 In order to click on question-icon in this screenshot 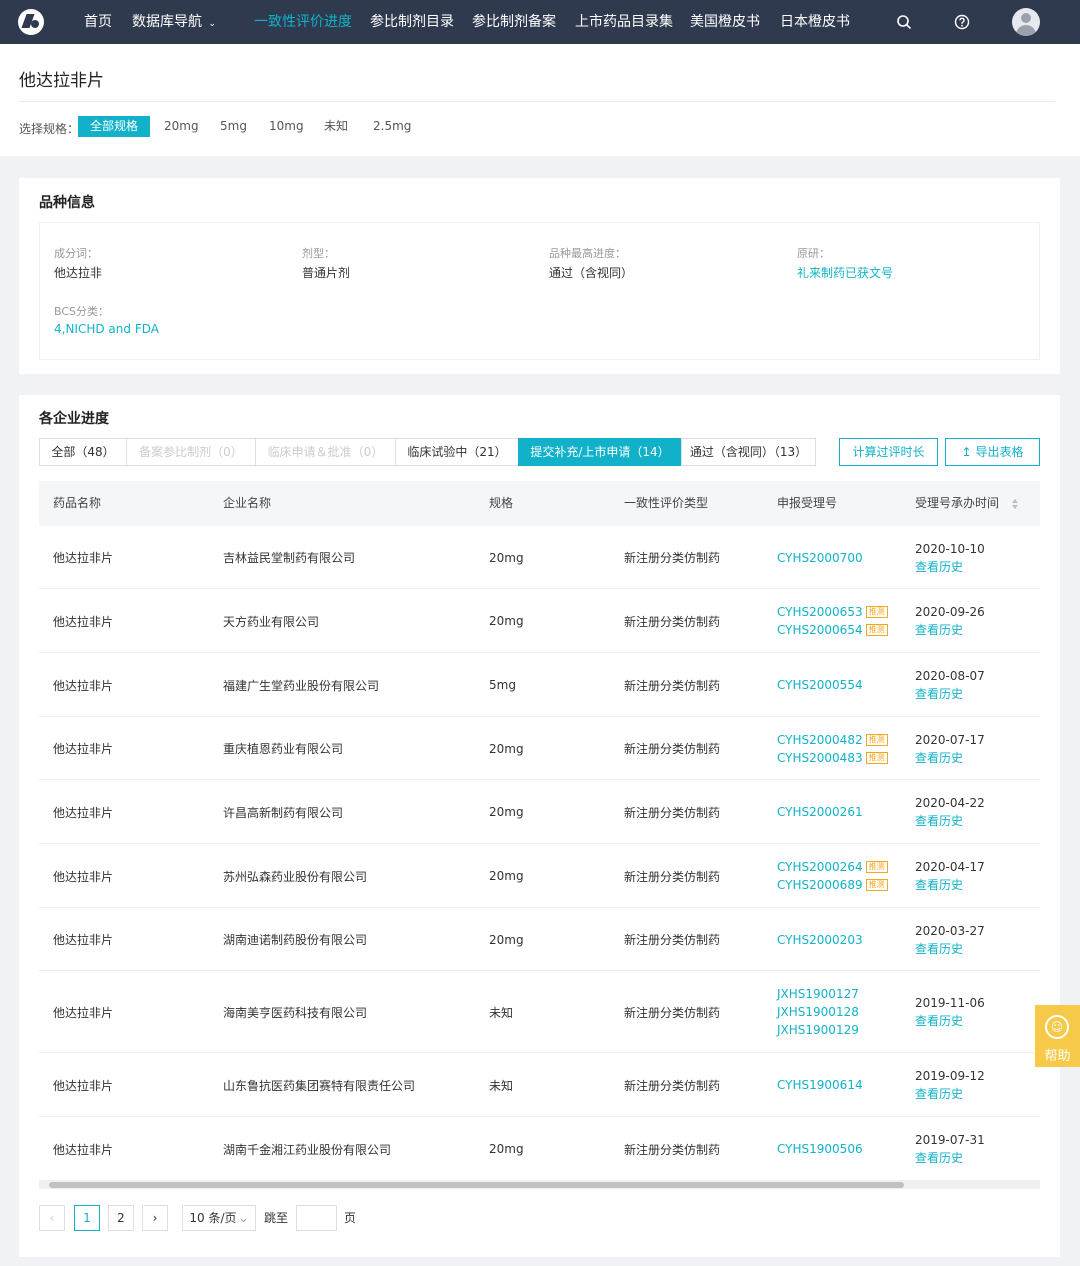, I will do `click(962, 22)`.